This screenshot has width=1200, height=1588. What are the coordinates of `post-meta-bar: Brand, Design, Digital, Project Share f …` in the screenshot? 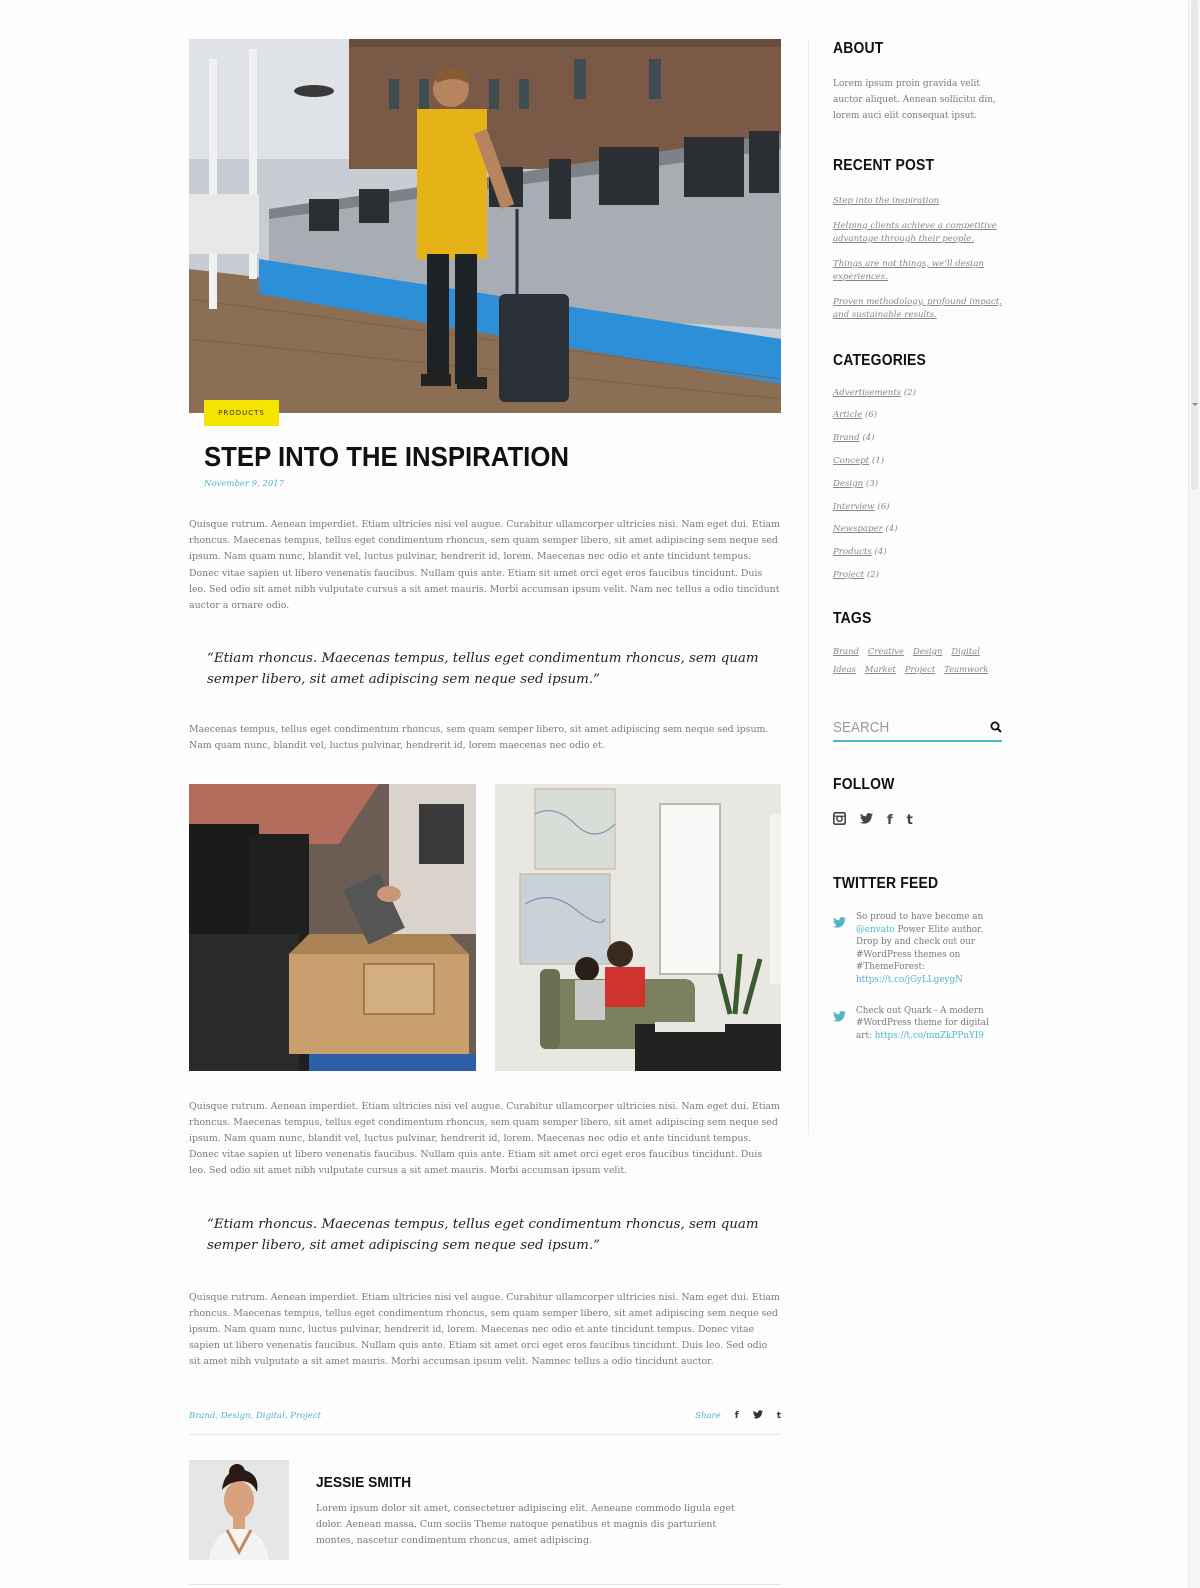 It's located at (485, 1422).